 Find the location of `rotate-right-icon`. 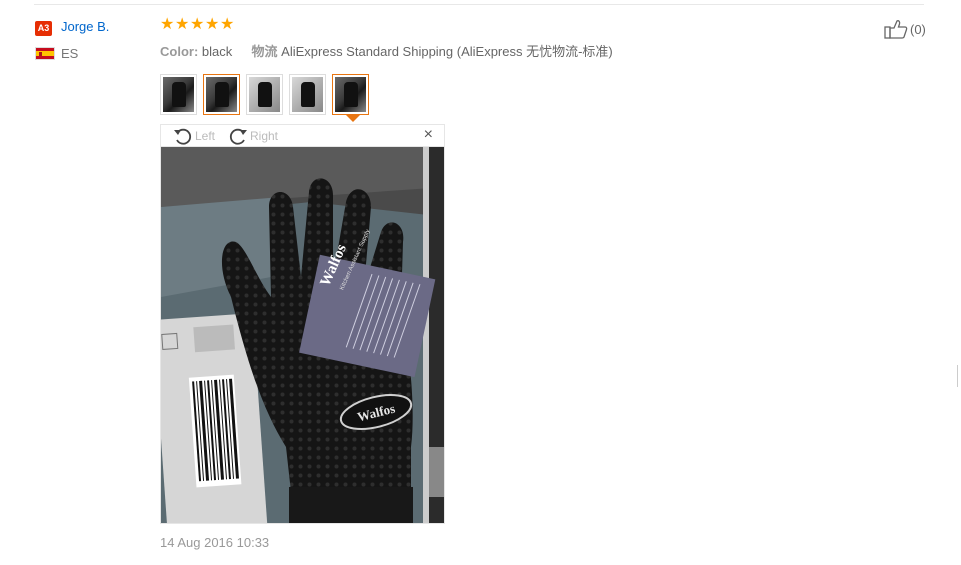

rotate-right-icon is located at coordinates (238, 136).